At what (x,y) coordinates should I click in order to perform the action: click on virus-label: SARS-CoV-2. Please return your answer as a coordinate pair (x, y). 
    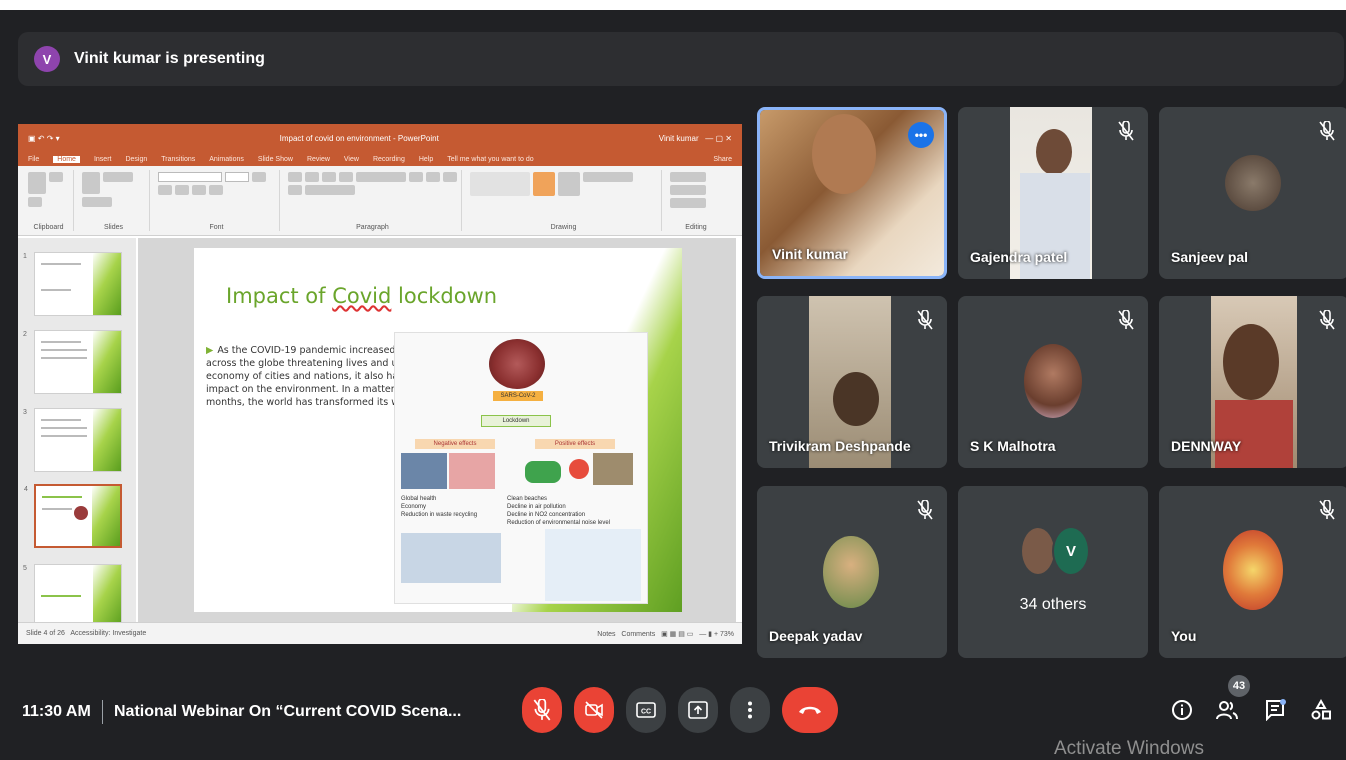
    Looking at the image, I should click on (518, 396).